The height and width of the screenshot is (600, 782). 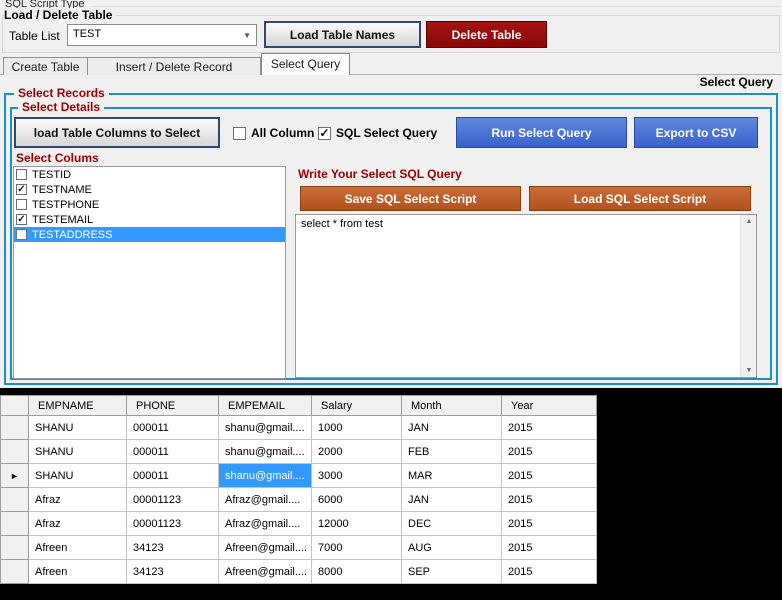 I want to click on column-list-item-testname: ✓ TESTNAME, so click(x=149, y=189).